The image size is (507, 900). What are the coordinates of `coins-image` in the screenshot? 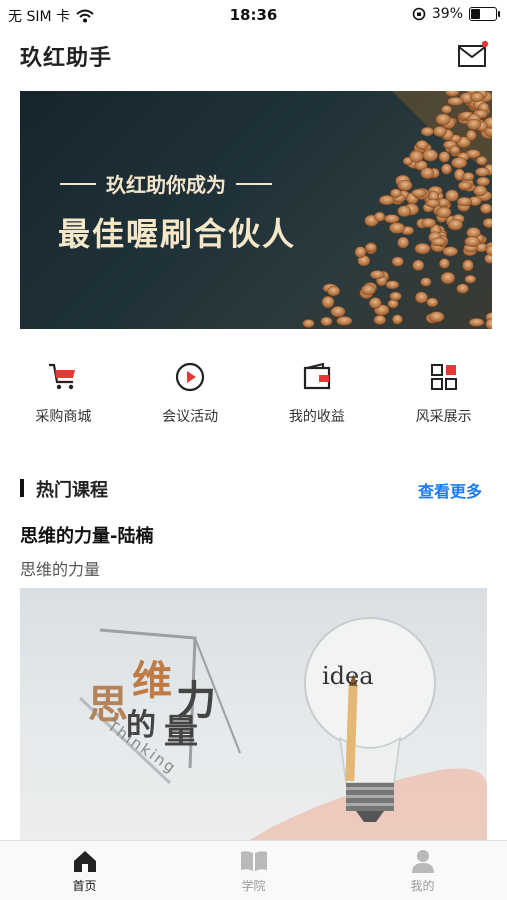 It's located at (397, 210).